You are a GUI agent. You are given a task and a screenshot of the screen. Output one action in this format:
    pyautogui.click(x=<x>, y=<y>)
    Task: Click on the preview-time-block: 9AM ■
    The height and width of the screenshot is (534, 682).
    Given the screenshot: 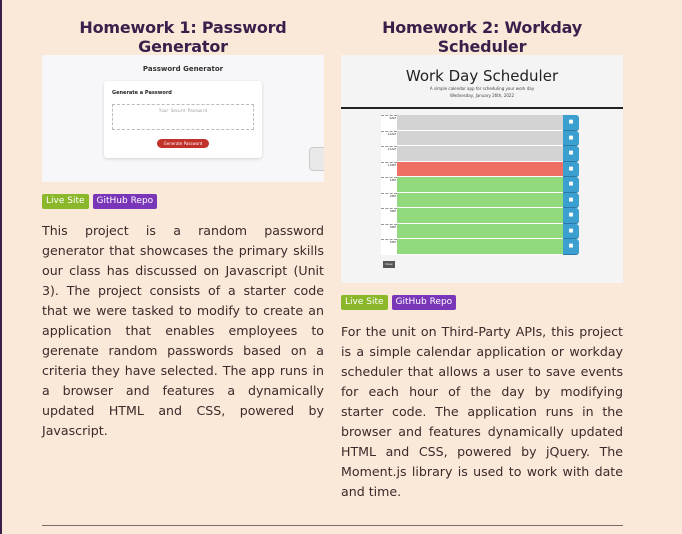 What is the action you would take?
    pyautogui.click(x=481, y=123)
    